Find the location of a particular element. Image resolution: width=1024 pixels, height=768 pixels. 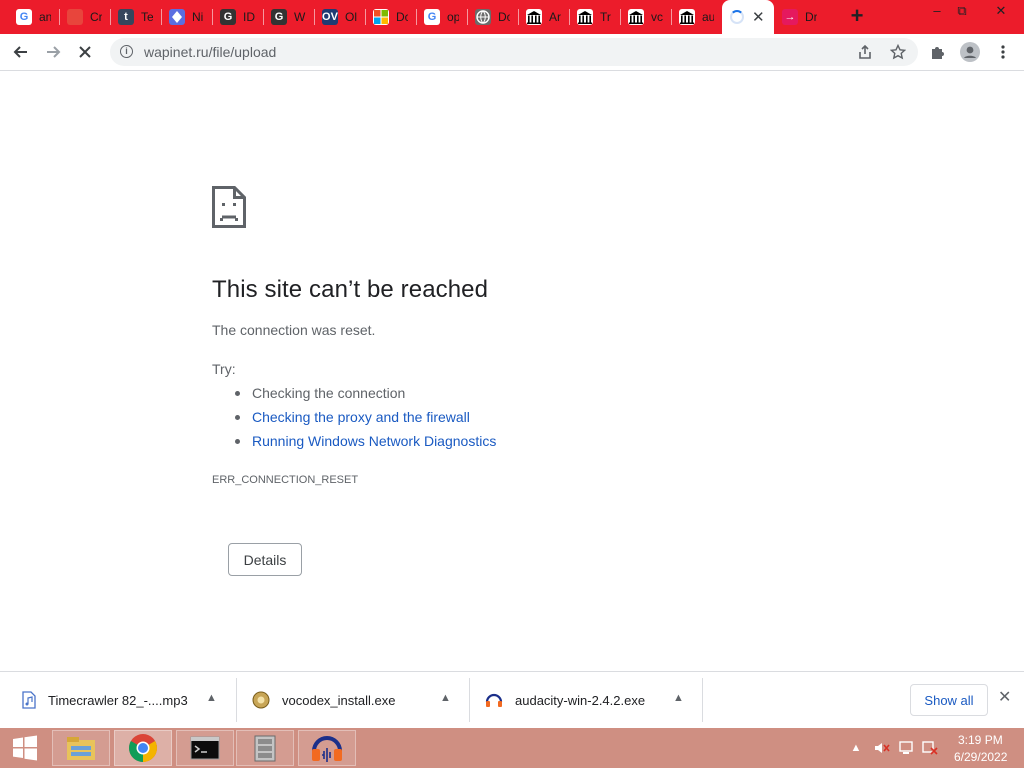

tab-title: Do is located at coordinates (504, 17).